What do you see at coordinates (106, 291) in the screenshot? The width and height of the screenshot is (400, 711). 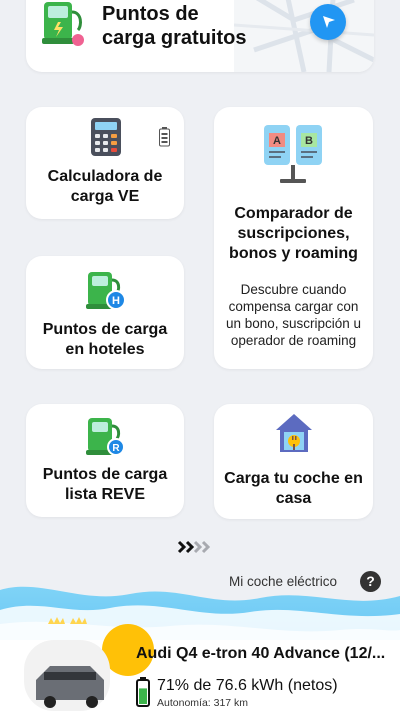 I see `hotel-charging-icon: H` at bounding box center [106, 291].